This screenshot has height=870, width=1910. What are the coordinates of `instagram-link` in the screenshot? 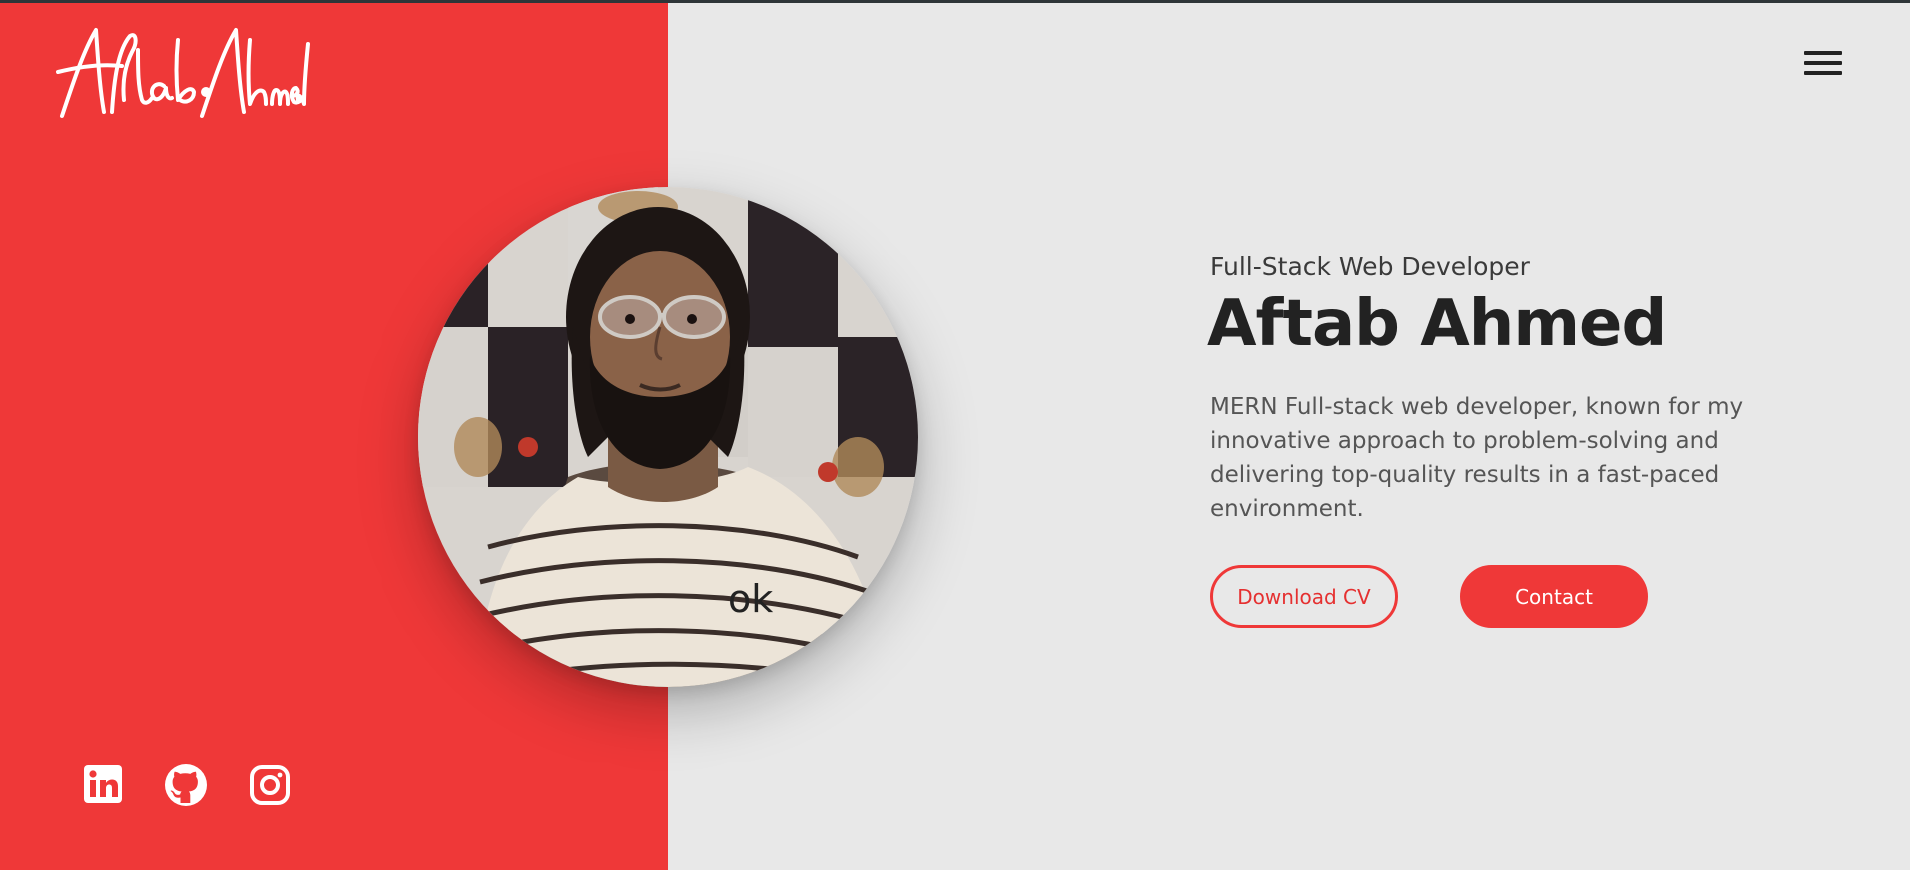 It's located at (270, 785).